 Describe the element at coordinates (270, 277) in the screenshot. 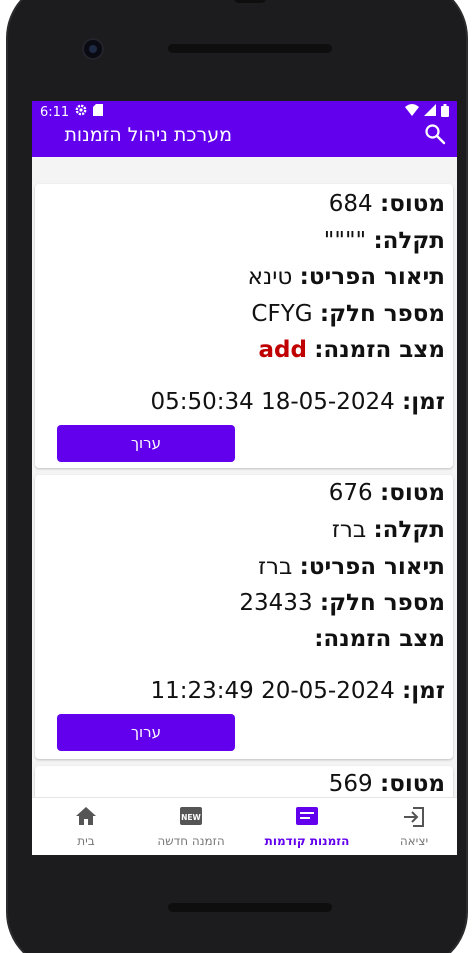

I see `item-desc-value: טינא` at that location.